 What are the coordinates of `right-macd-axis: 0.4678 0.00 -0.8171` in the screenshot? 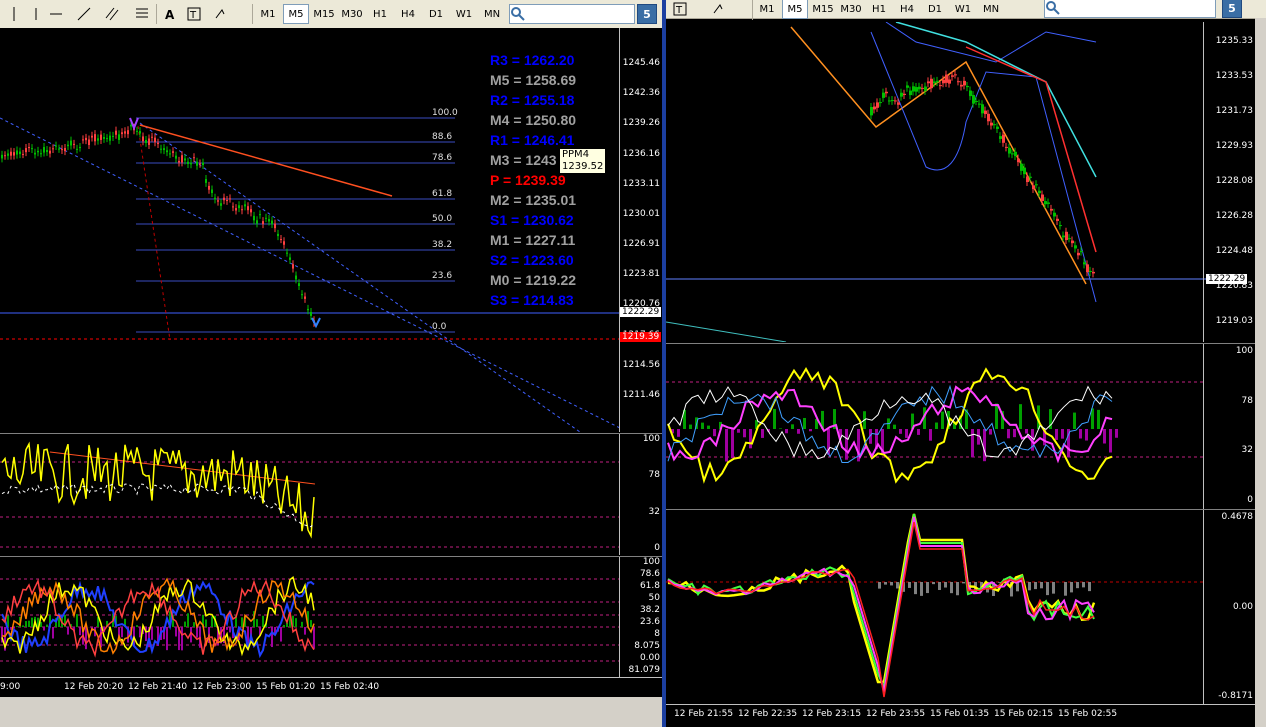 It's located at (1229, 607).